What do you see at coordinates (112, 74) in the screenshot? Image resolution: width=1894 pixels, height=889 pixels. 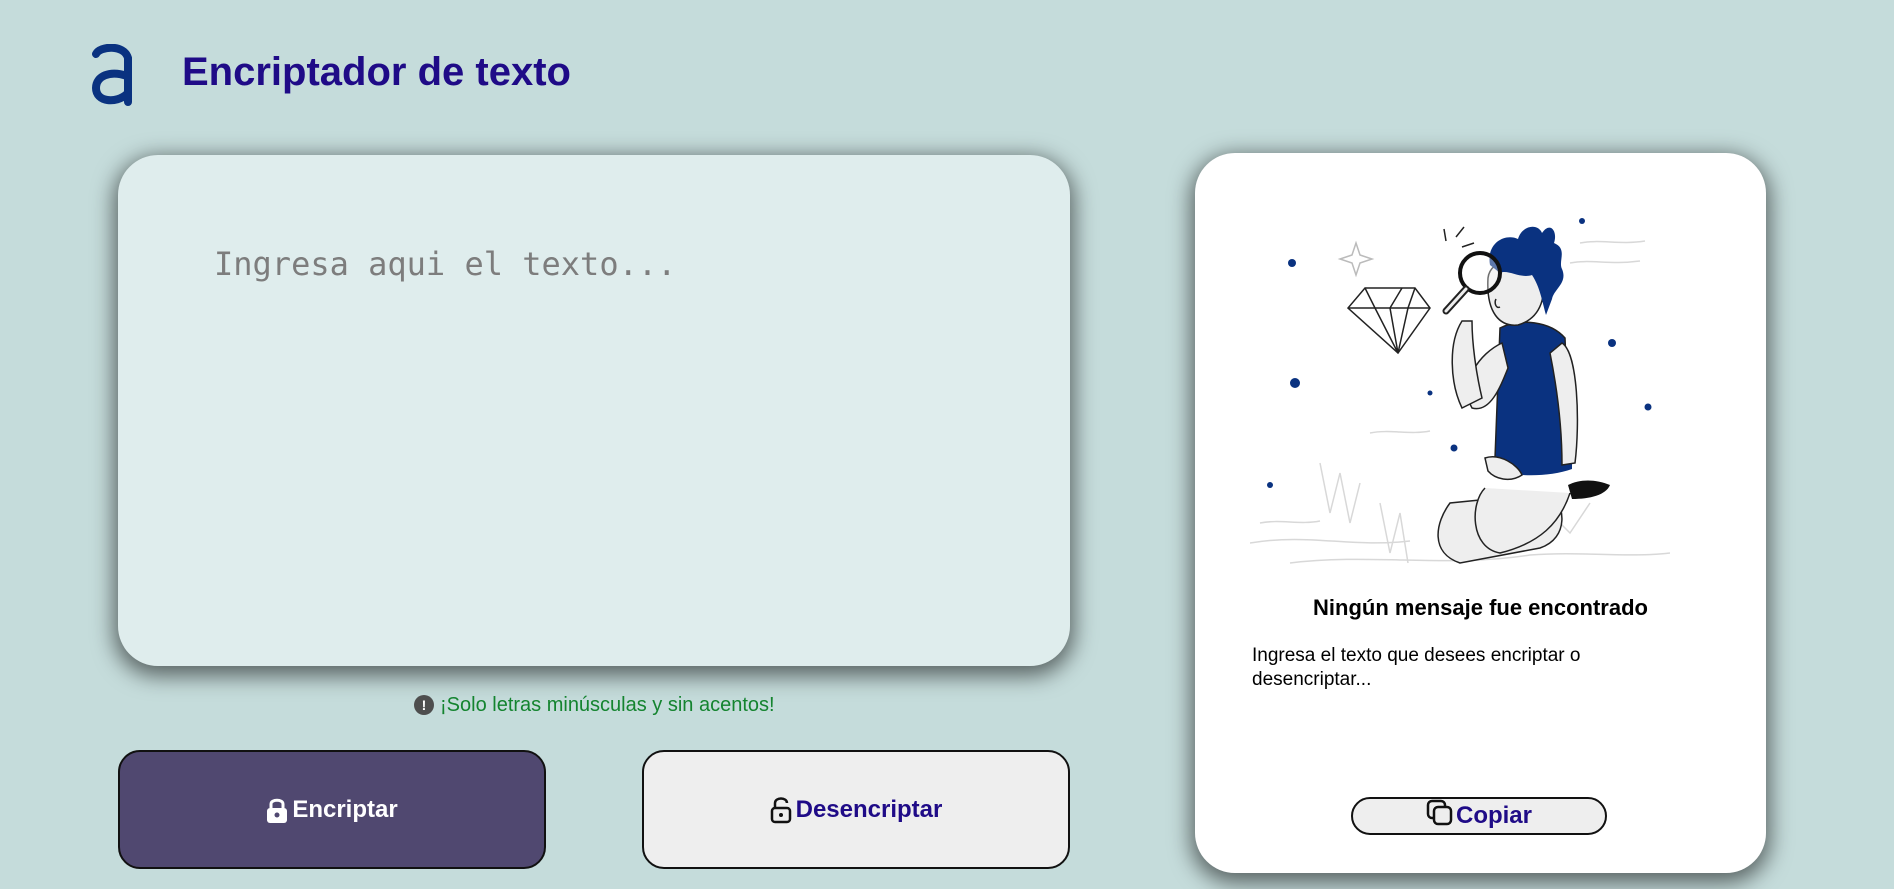 I see `logo-icon` at bounding box center [112, 74].